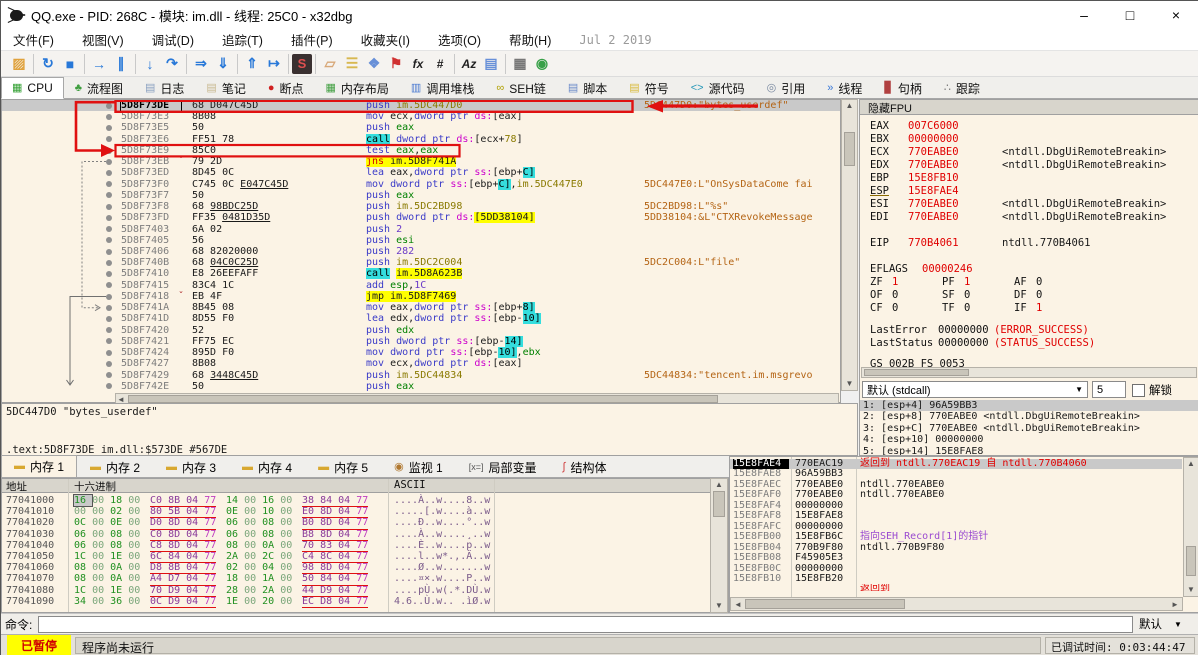 The height and width of the screenshot is (655, 1198). What do you see at coordinates (421, 296) in the screenshot?
I see `disasm-row: 5D8F7418 ˇ EB 4F jmp im.5D8F7469` at bounding box center [421, 296].